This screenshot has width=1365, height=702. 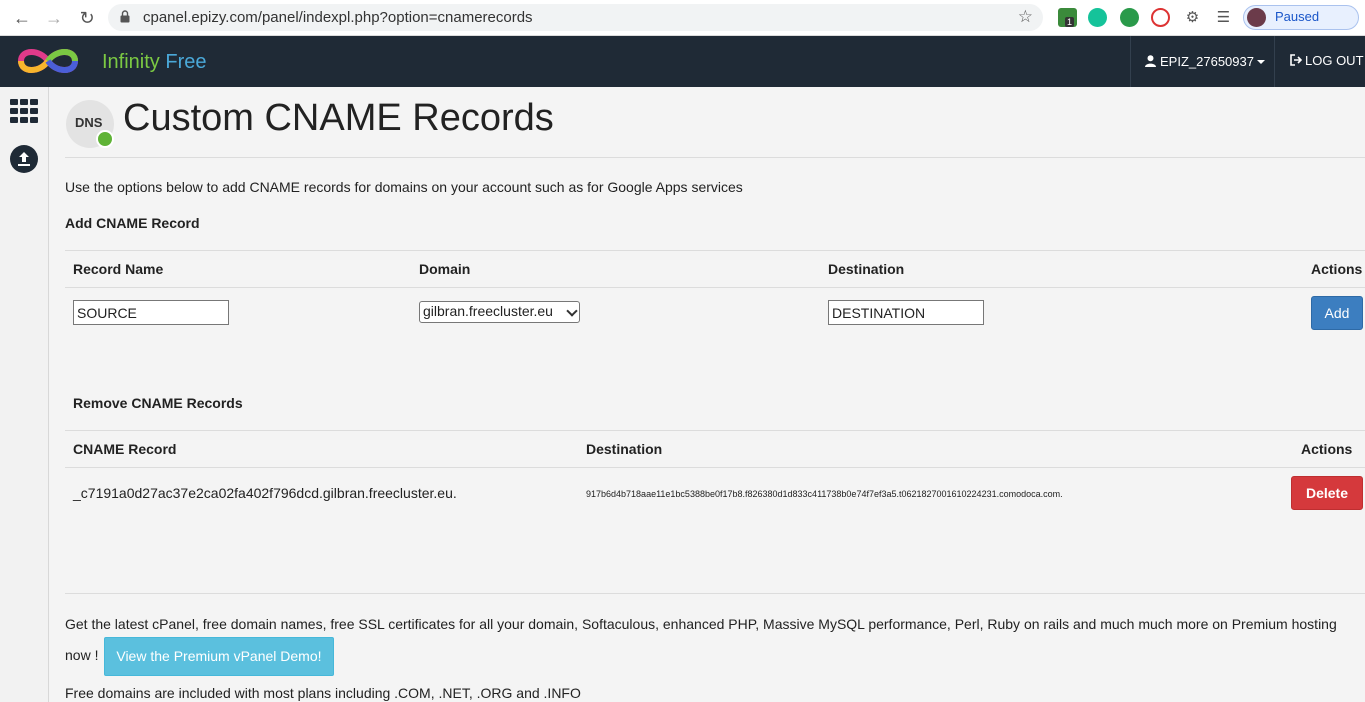 I want to click on puzzle-icon: ⚙, so click(x=1192, y=17).